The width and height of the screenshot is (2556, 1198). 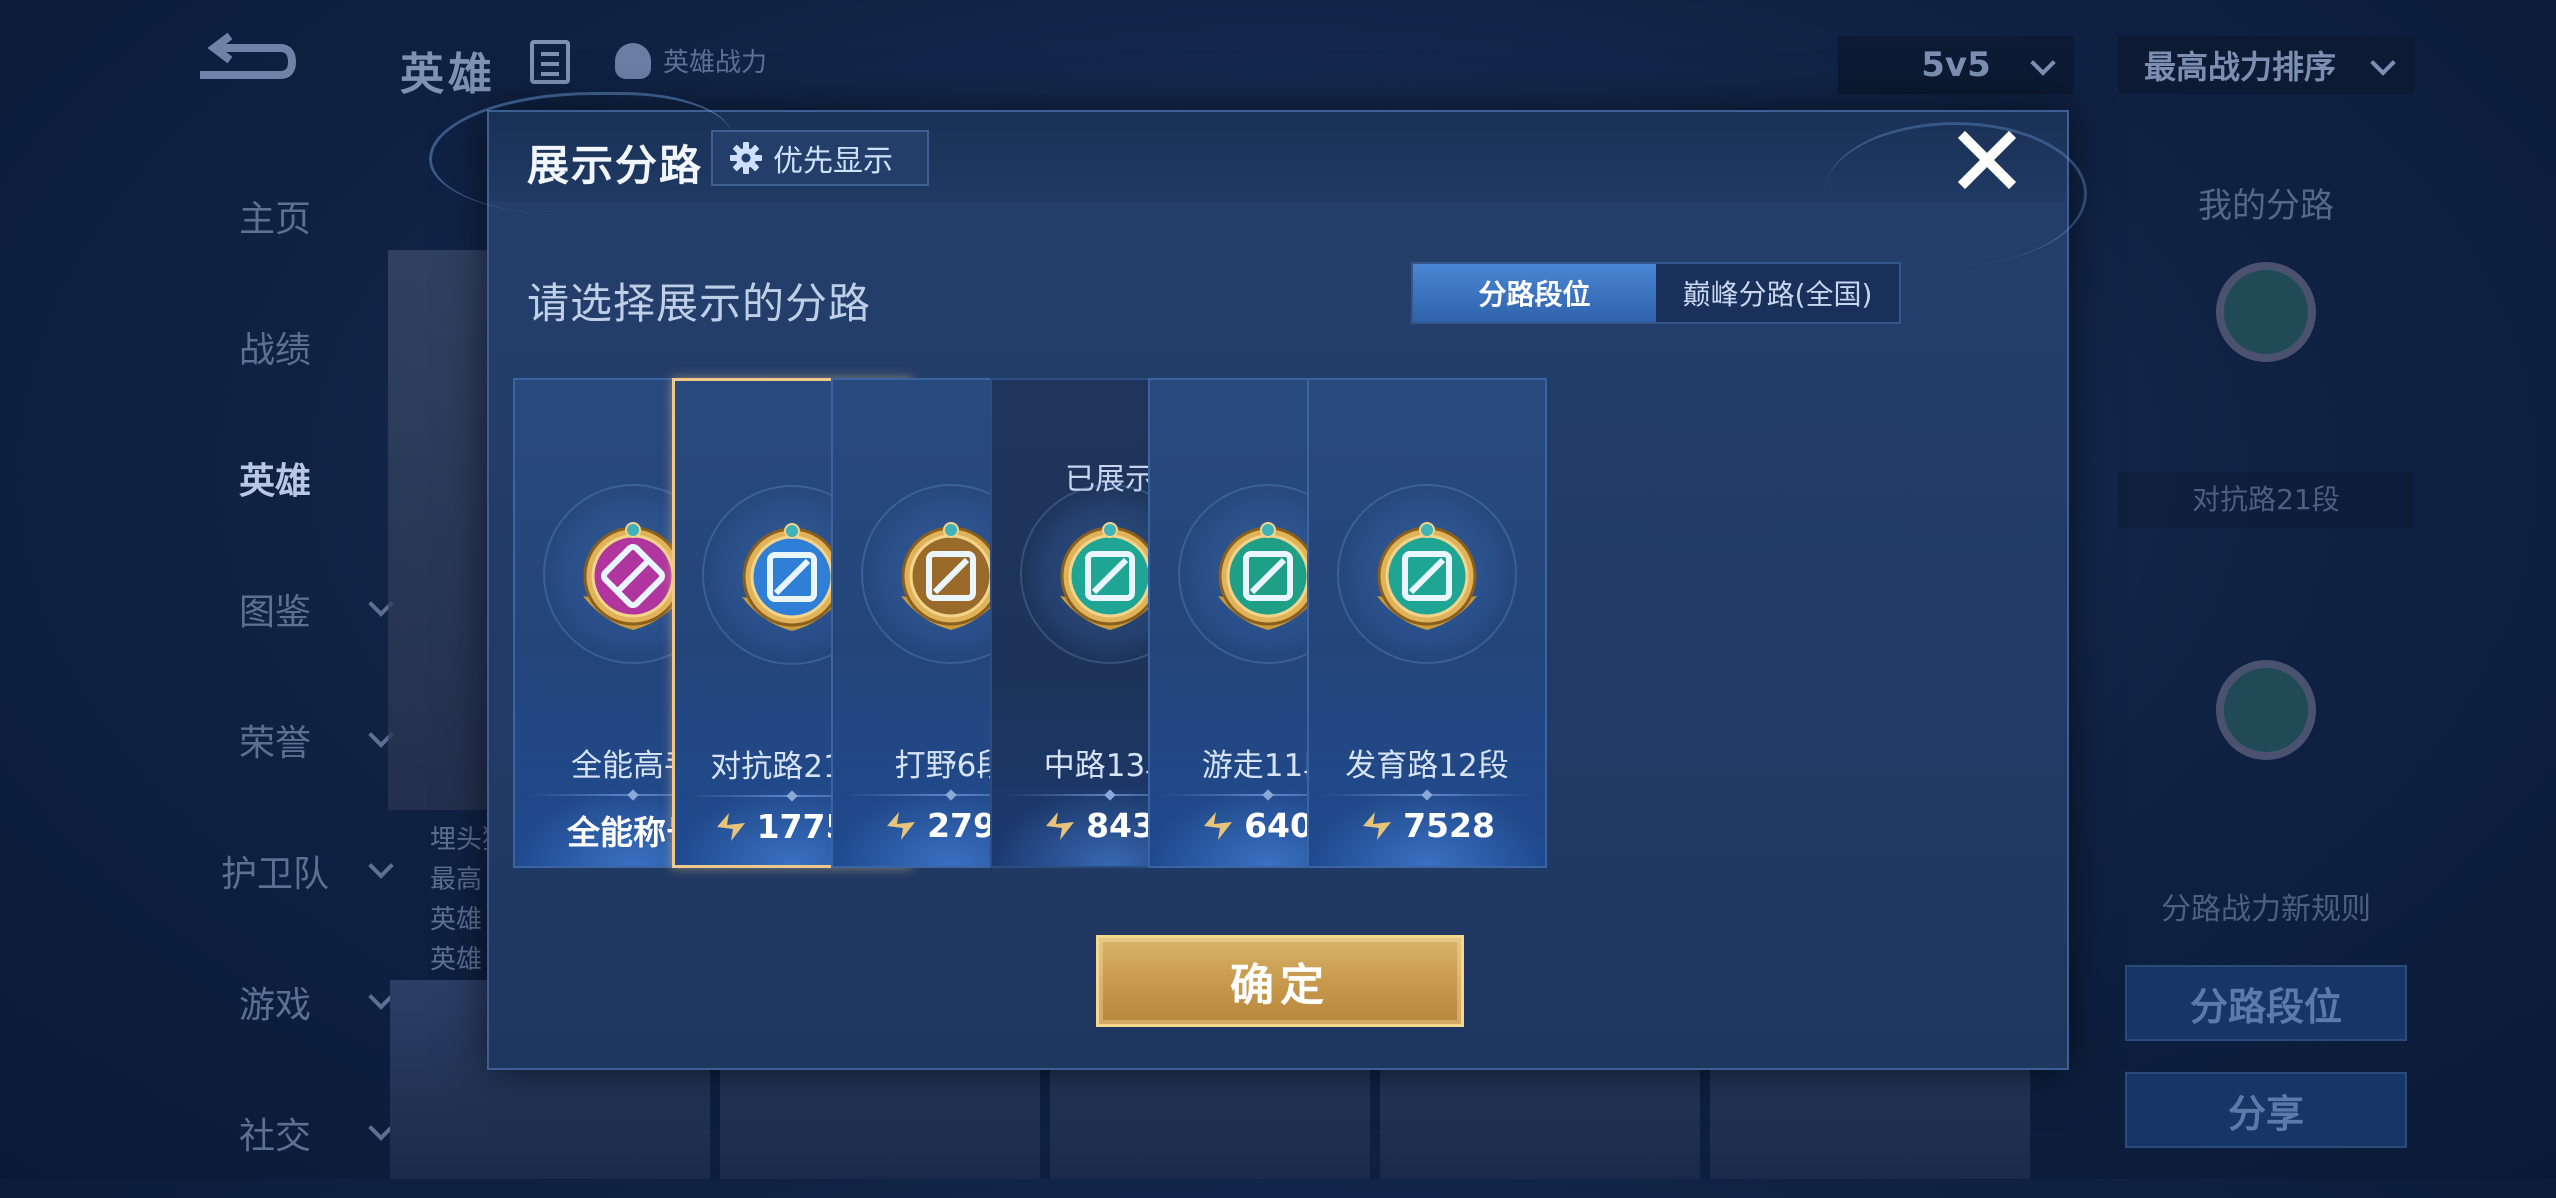 I want to click on mode-select: 5v5, so click(x=1956, y=65).